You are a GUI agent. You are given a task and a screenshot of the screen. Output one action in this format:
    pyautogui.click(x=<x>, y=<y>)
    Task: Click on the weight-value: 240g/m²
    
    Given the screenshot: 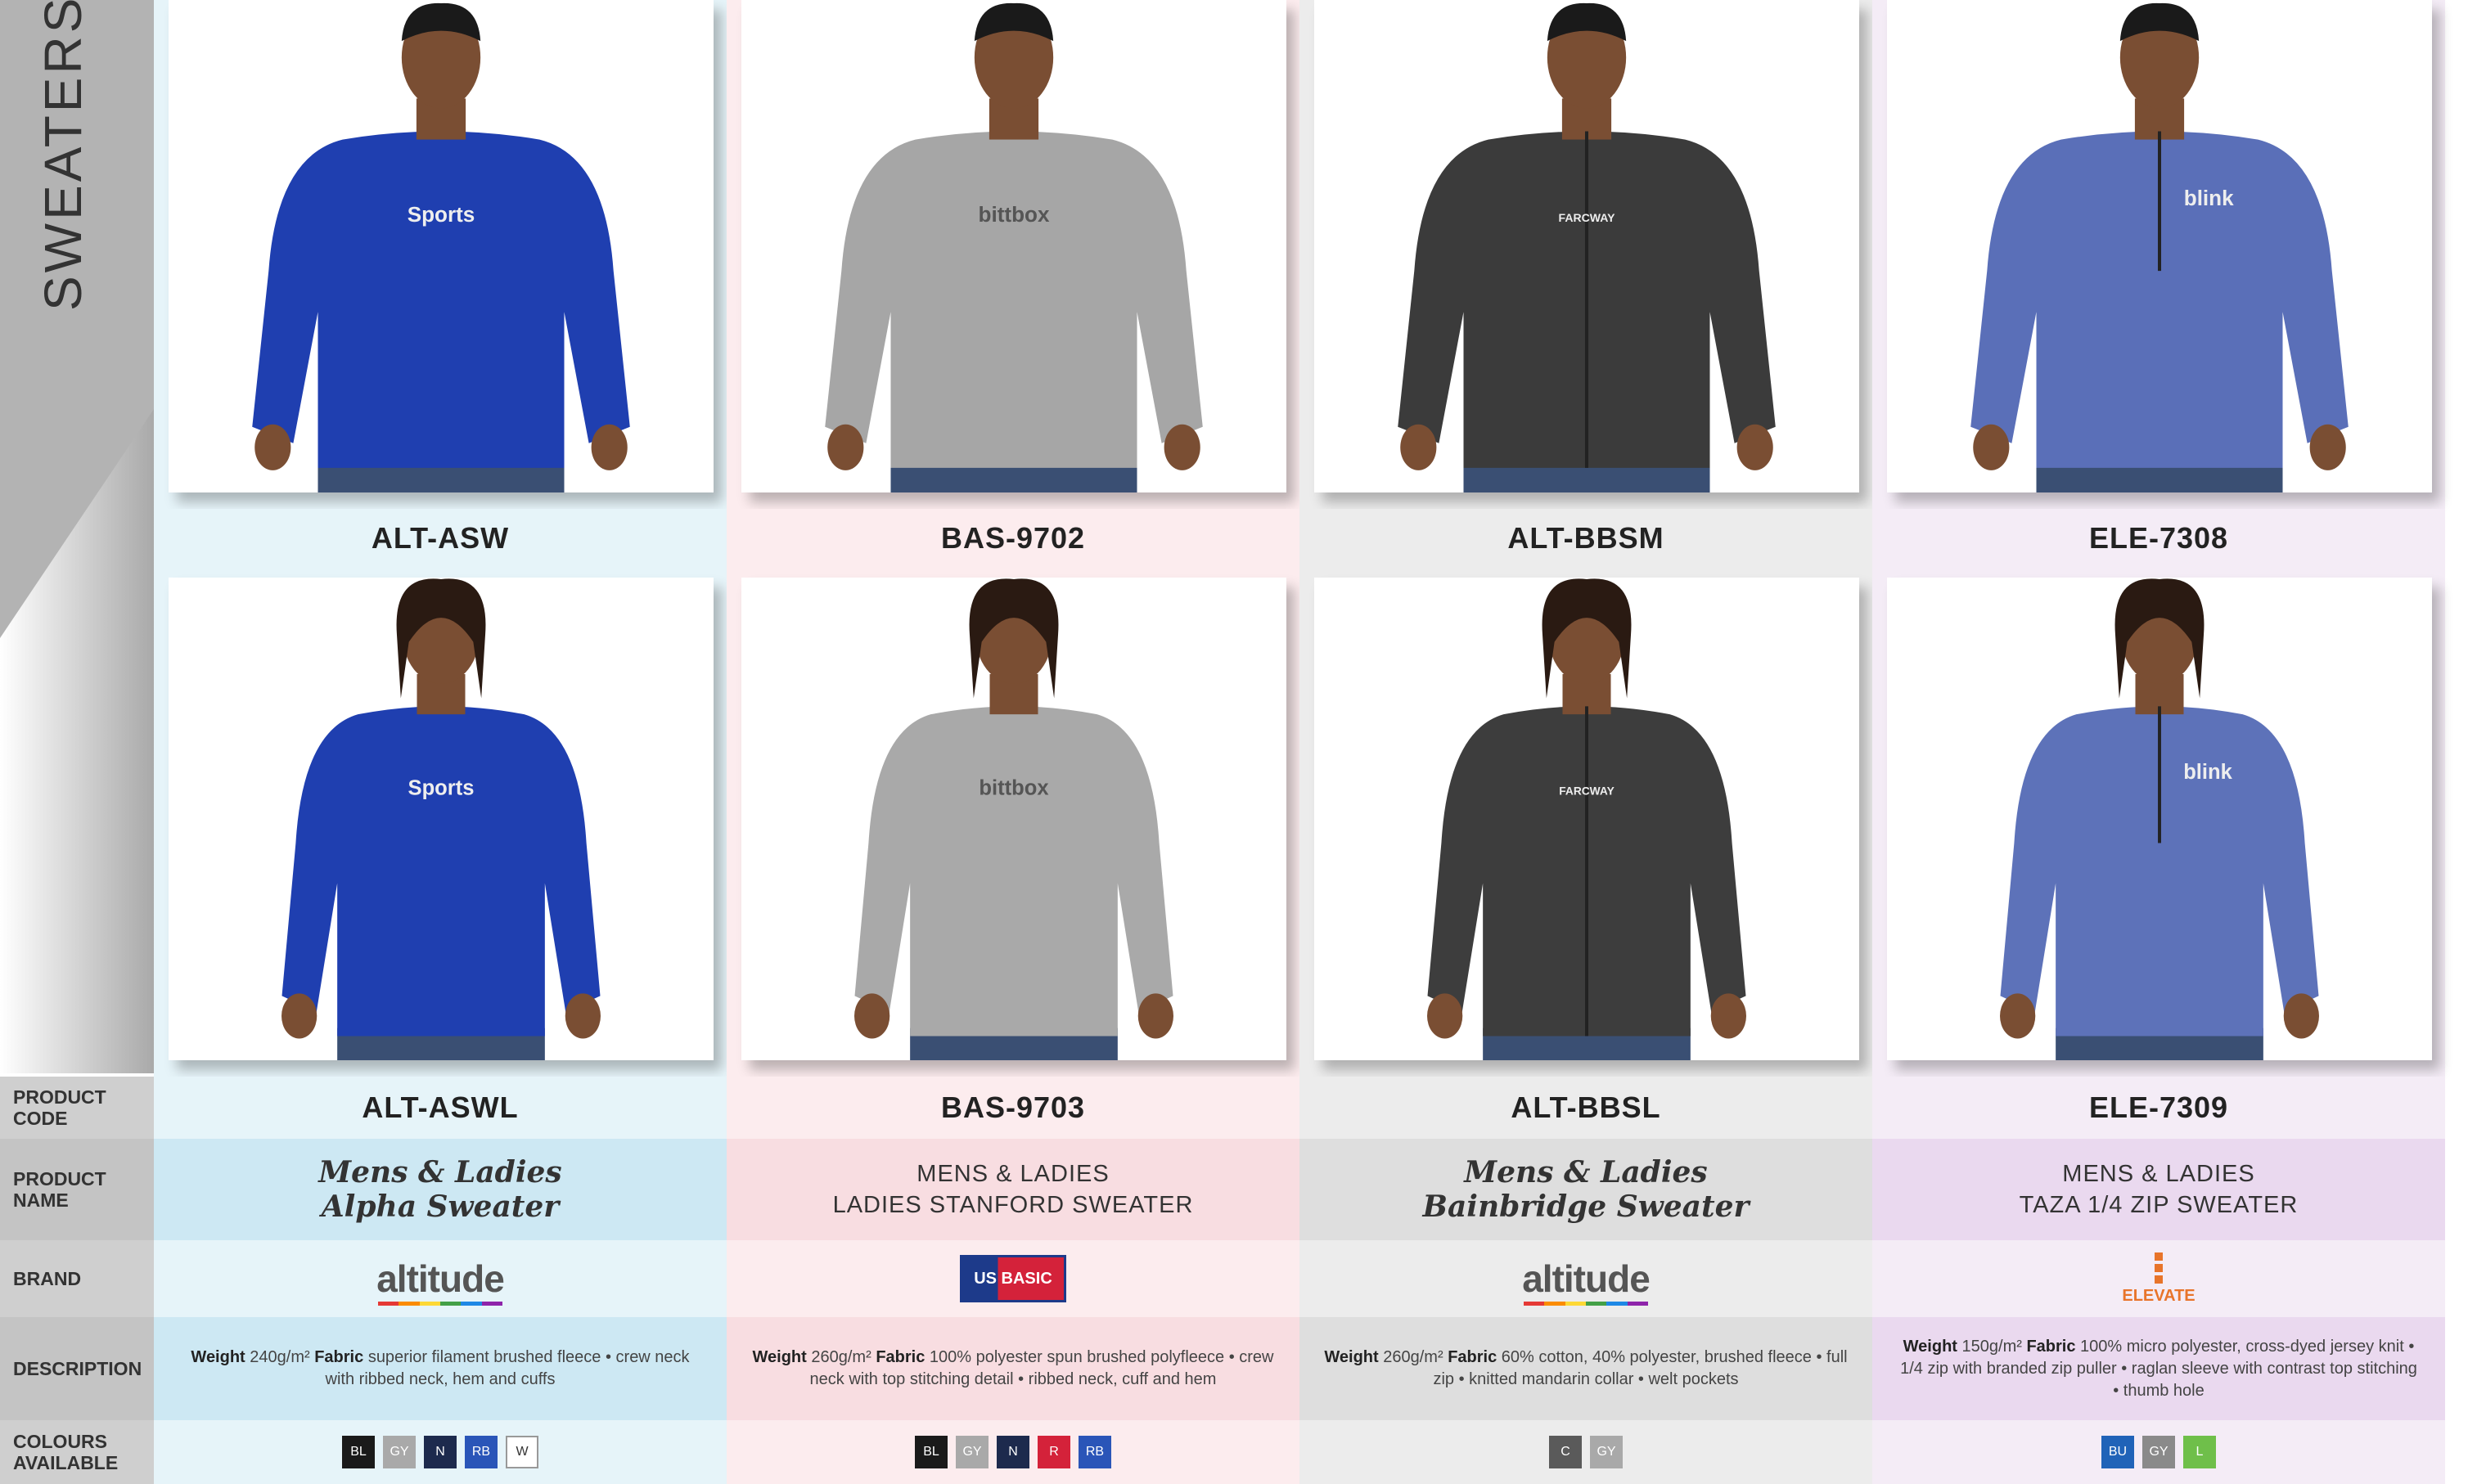 What is the action you would take?
    pyautogui.click(x=280, y=1357)
    